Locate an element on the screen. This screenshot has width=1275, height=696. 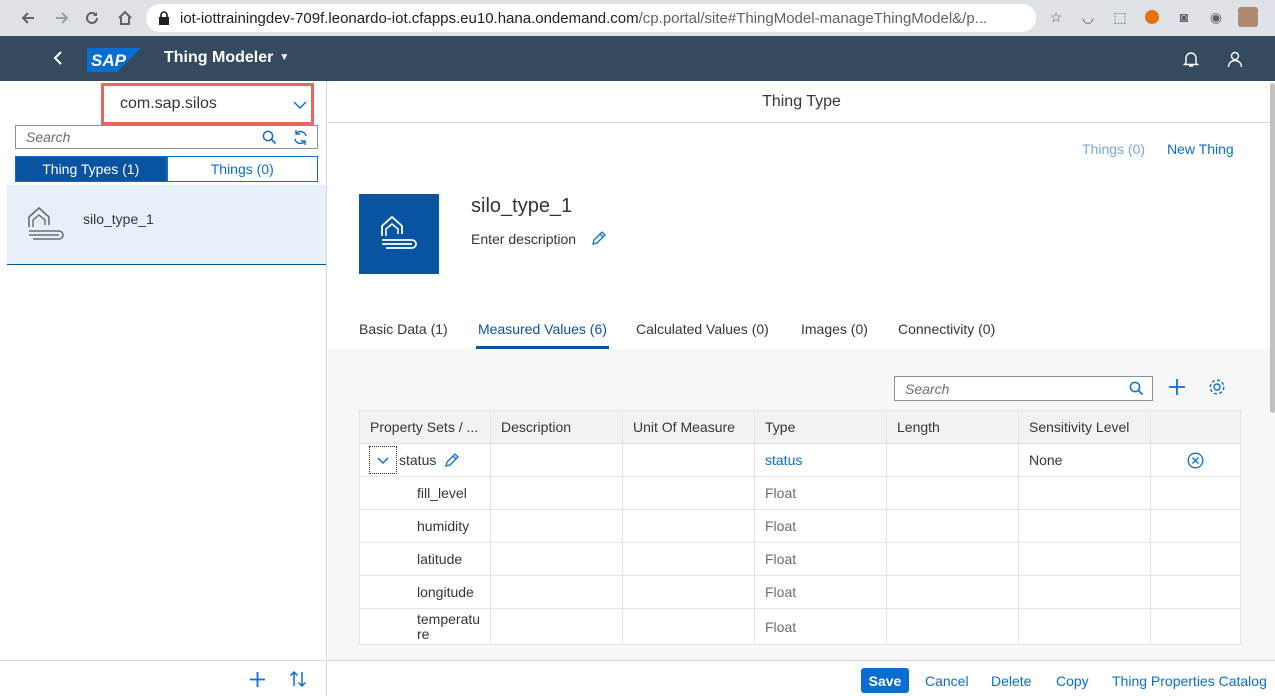
things-link: Things (0) is located at coordinates (1113, 149).